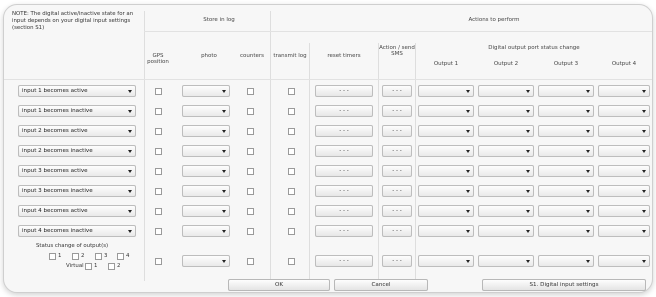  I want to click on virtual-2-checkbox, so click(111, 266).